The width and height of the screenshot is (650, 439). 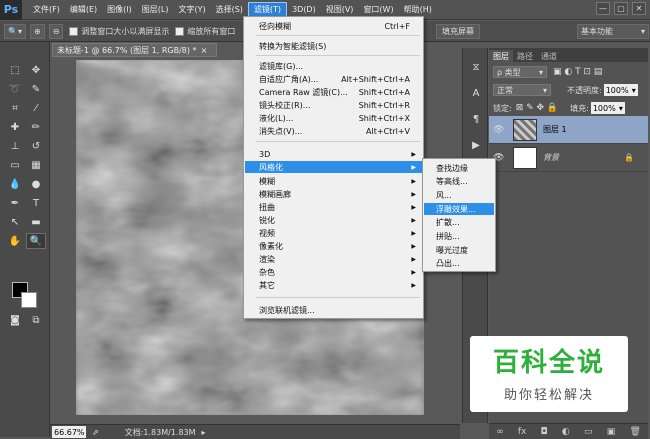 I want to click on layer-row-layer1: 👁 图层 1, so click(x=568, y=130).